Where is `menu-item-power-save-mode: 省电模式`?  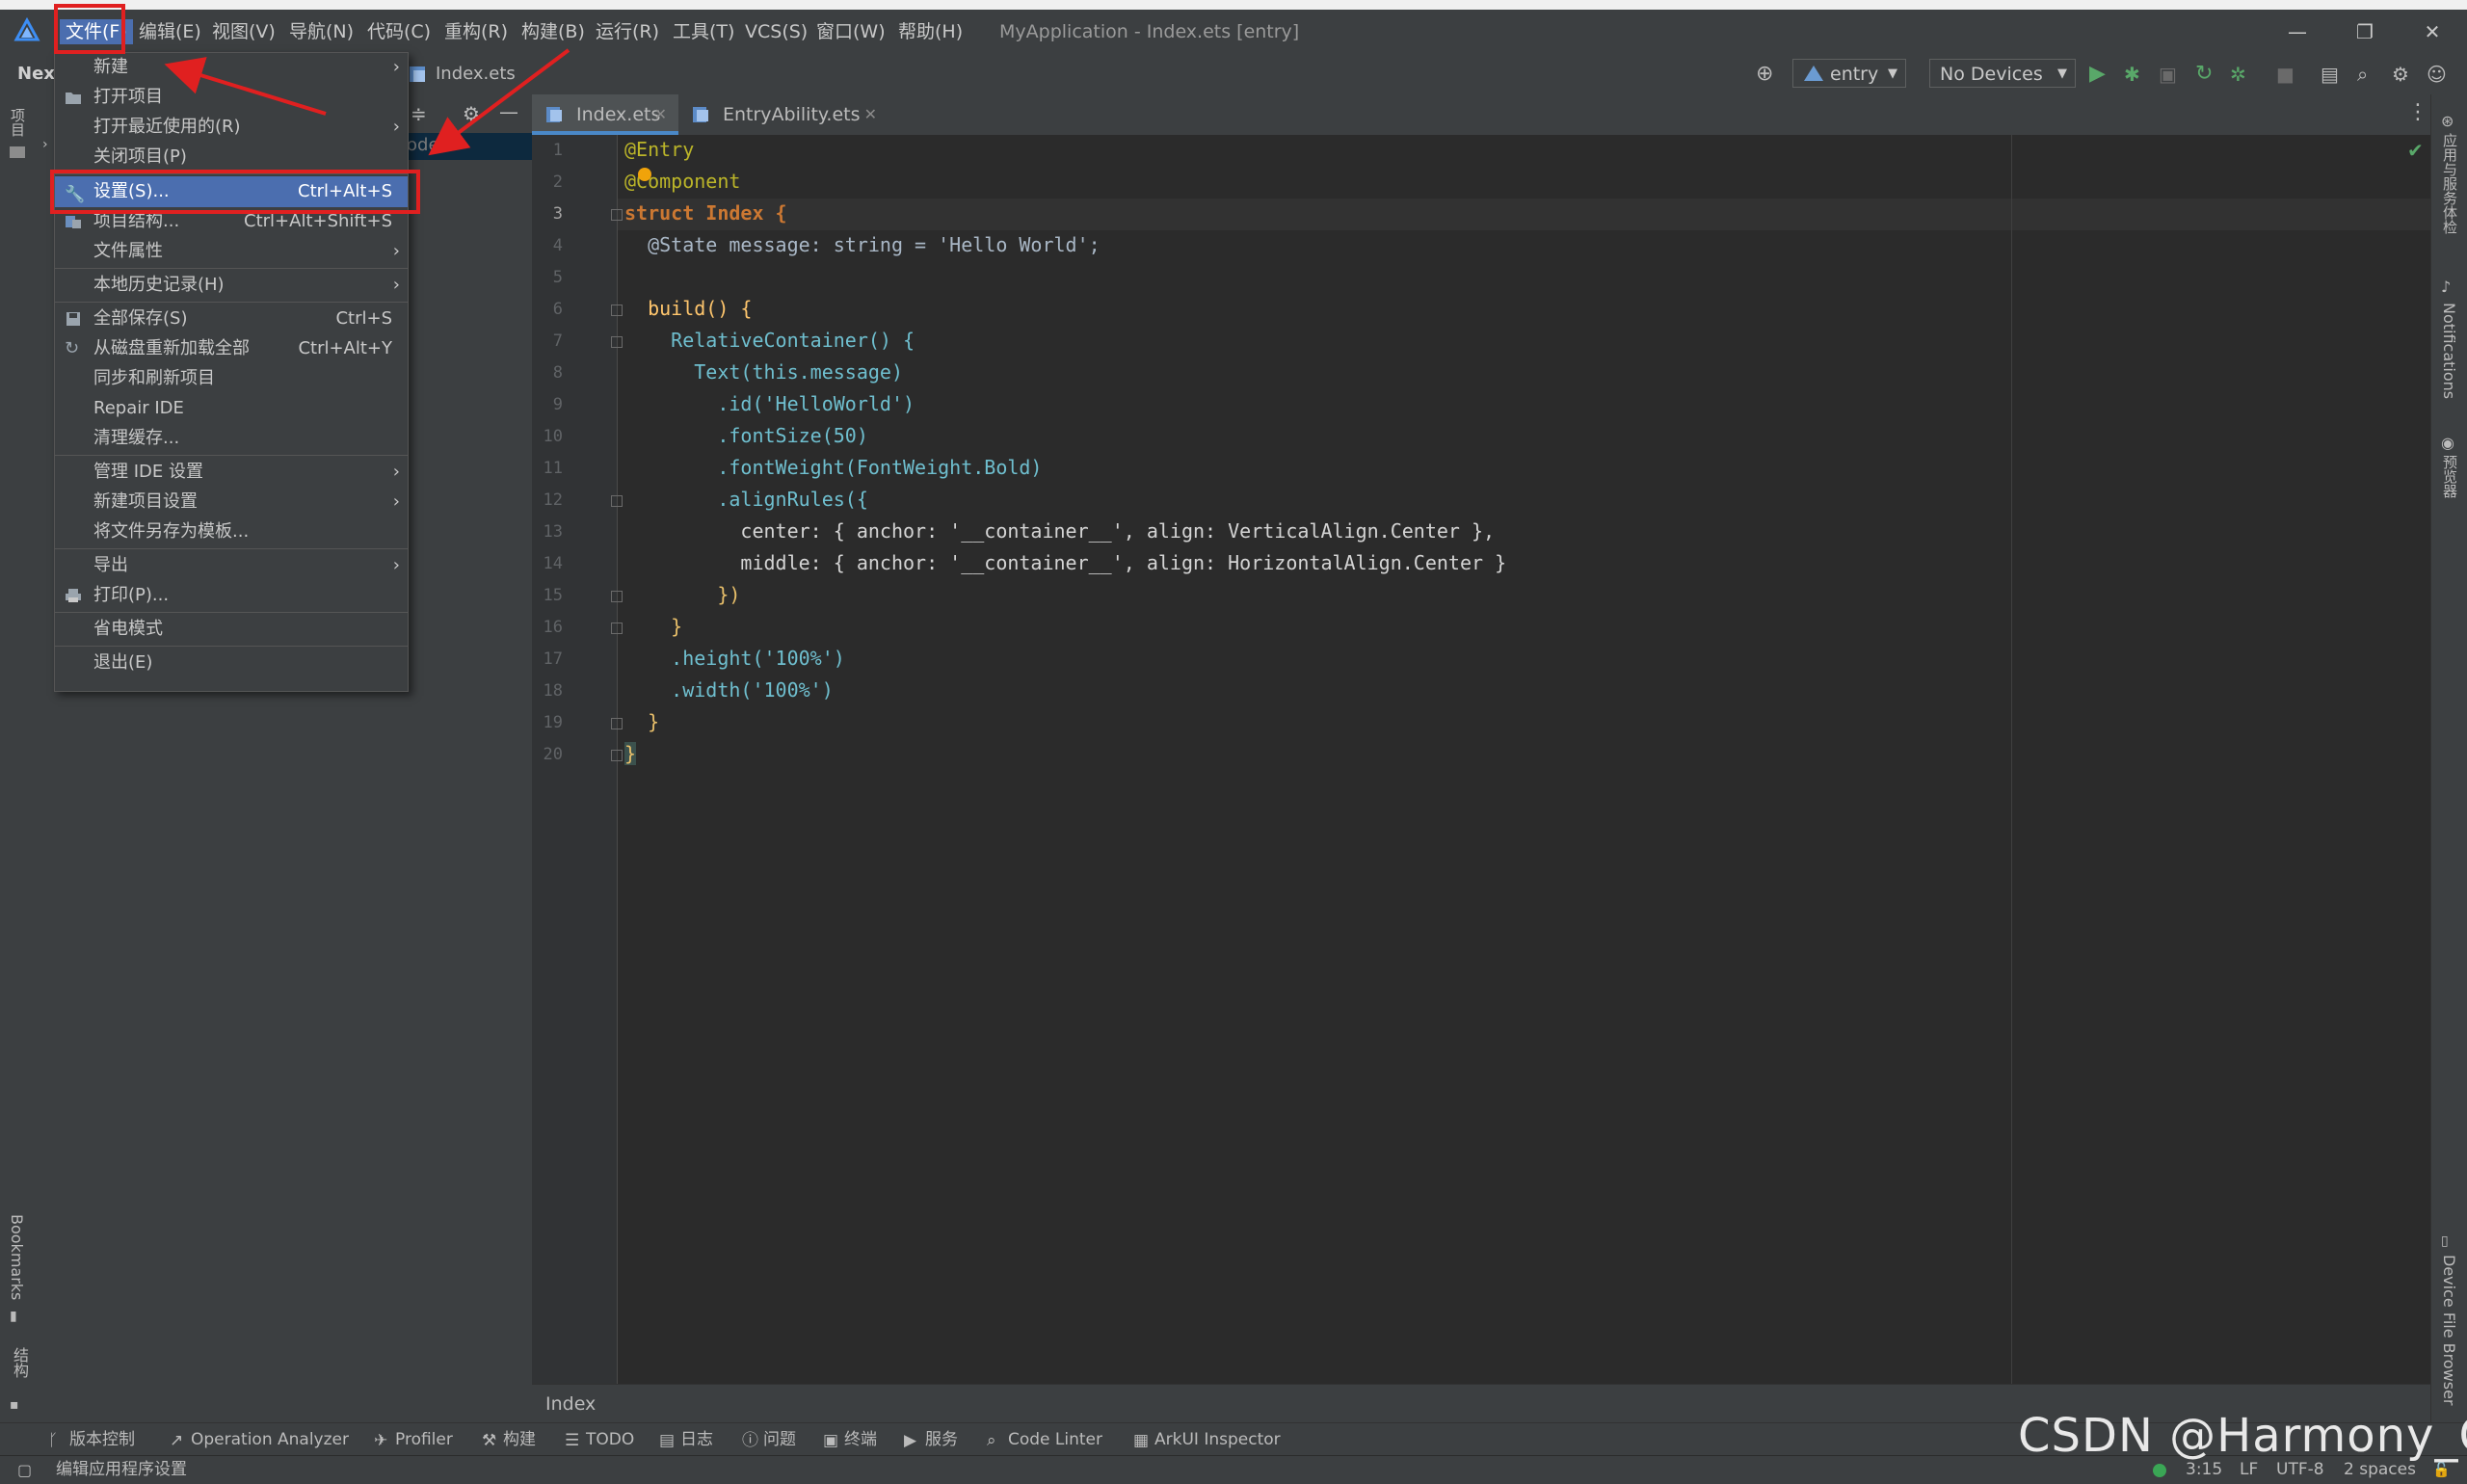 menu-item-power-save-mode: 省电模式 is located at coordinates (231, 629).